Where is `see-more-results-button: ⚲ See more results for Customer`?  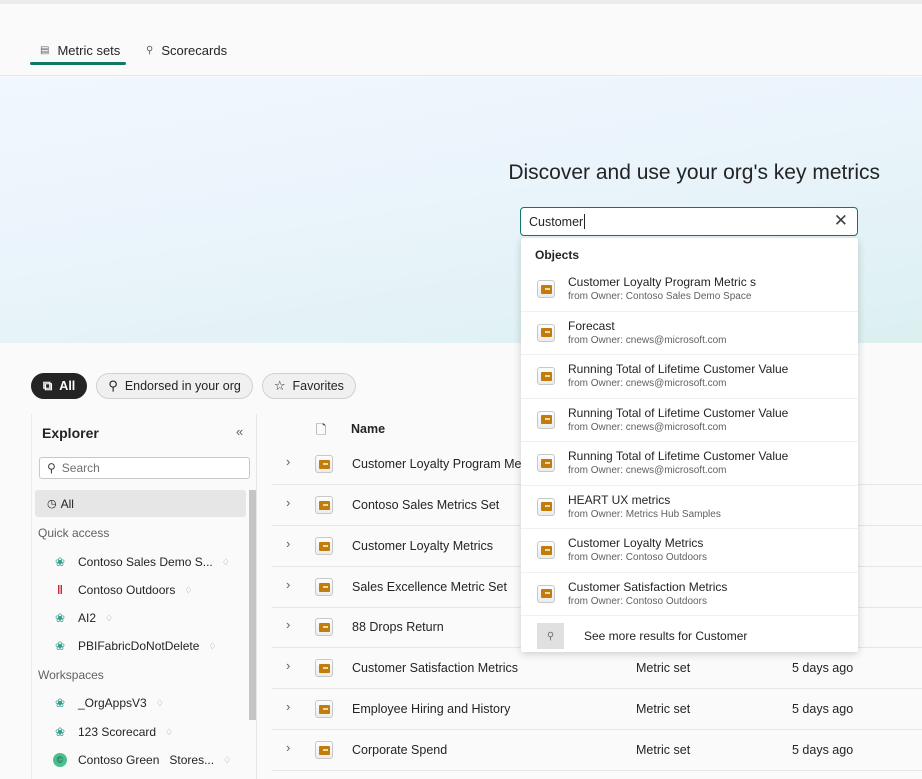
see-more-results-button: ⚲ See more results for Customer is located at coordinates (689, 636).